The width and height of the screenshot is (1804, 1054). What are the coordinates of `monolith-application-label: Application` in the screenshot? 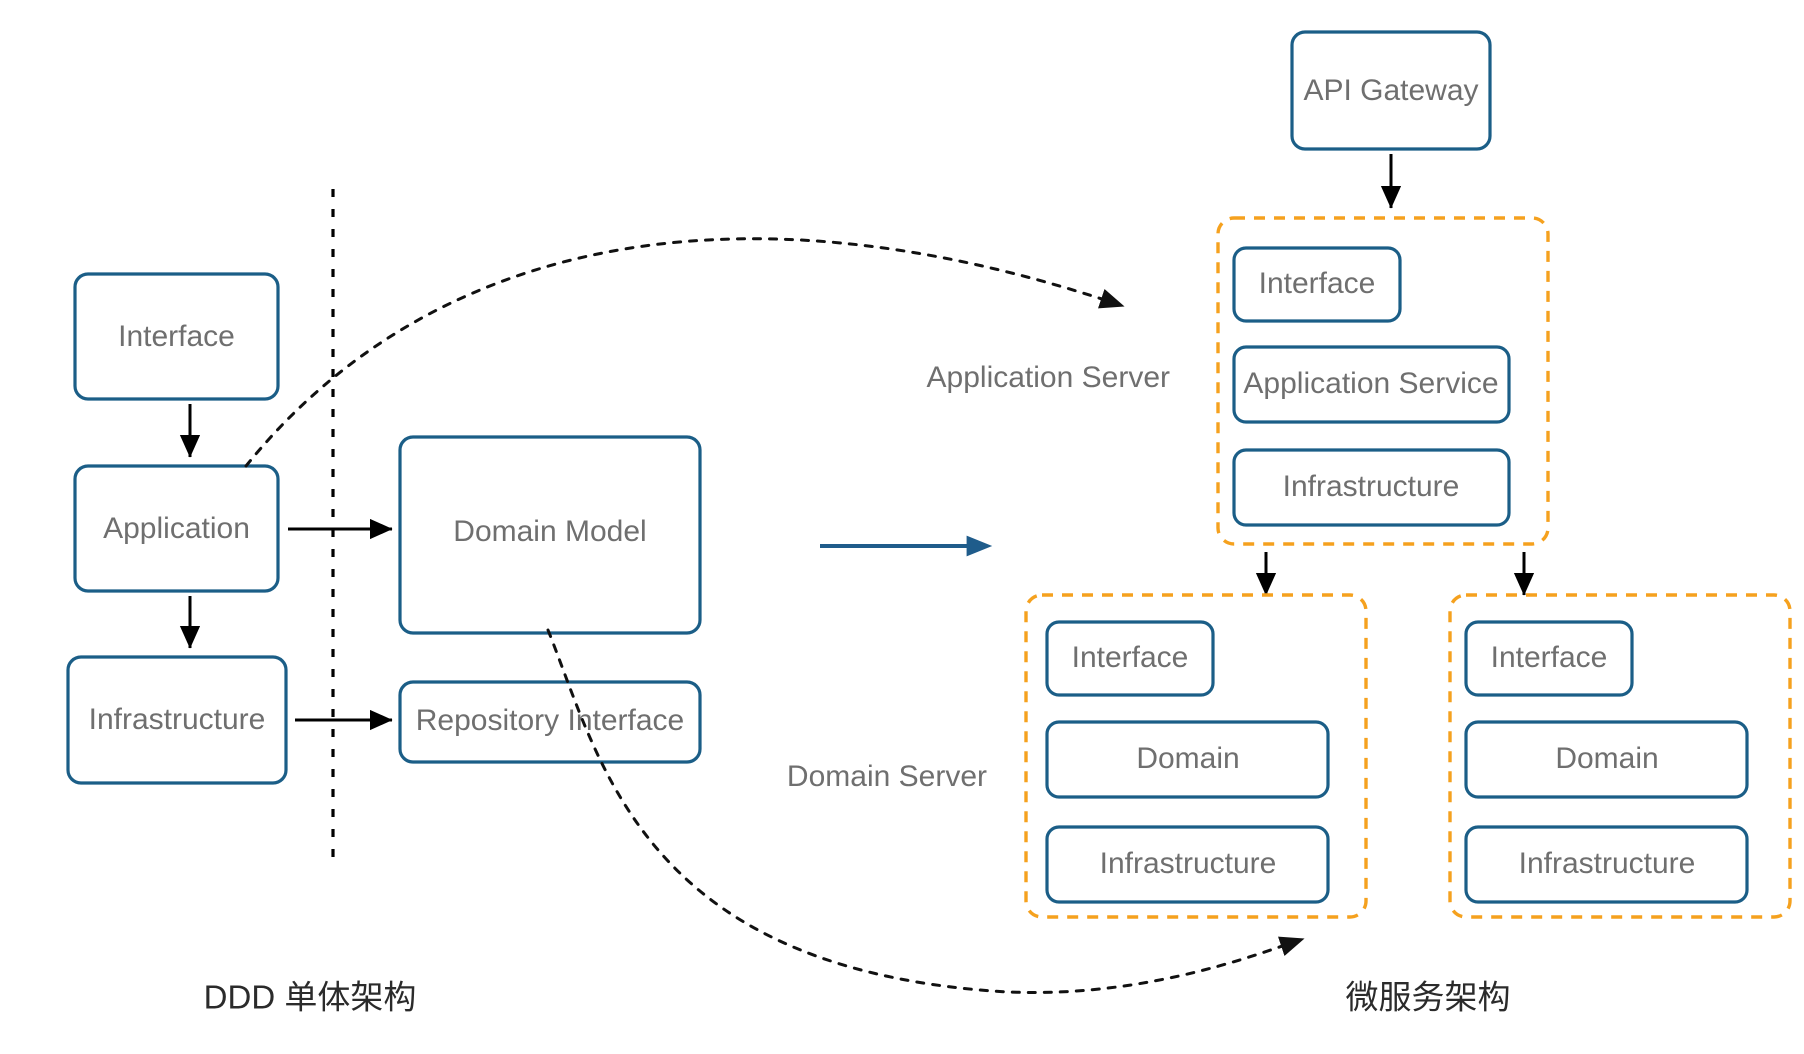 It's located at (176, 528).